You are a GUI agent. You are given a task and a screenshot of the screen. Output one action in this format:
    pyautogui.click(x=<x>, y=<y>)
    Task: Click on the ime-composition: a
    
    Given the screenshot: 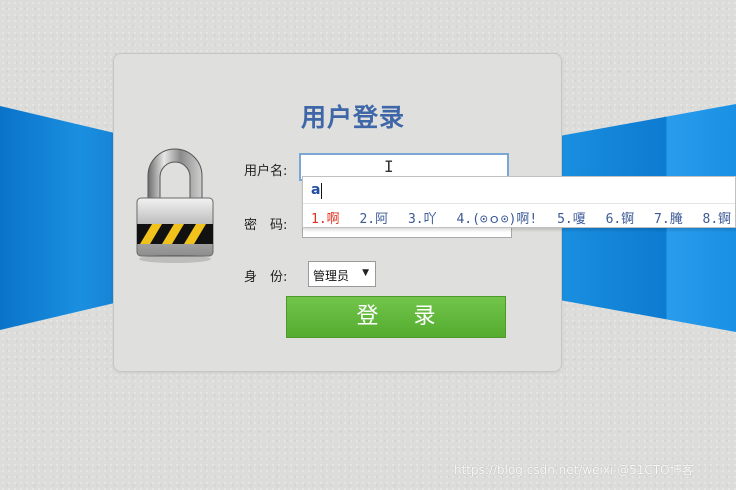 What is the action you would take?
    pyautogui.click(x=316, y=190)
    